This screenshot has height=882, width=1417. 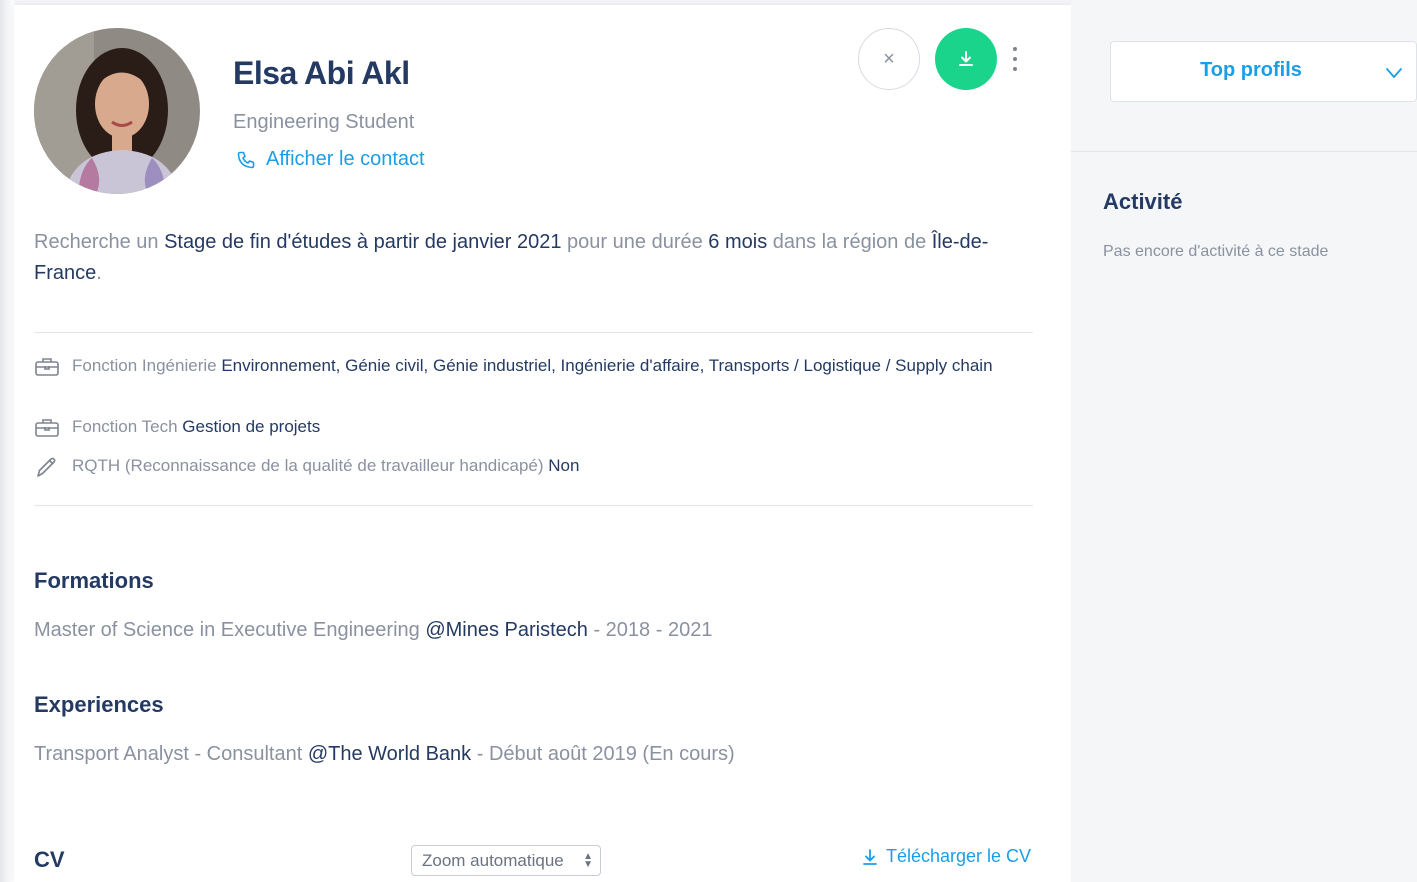 What do you see at coordinates (959, 856) in the screenshot?
I see `download-cv-label: Télécharger le CV` at bounding box center [959, 856].